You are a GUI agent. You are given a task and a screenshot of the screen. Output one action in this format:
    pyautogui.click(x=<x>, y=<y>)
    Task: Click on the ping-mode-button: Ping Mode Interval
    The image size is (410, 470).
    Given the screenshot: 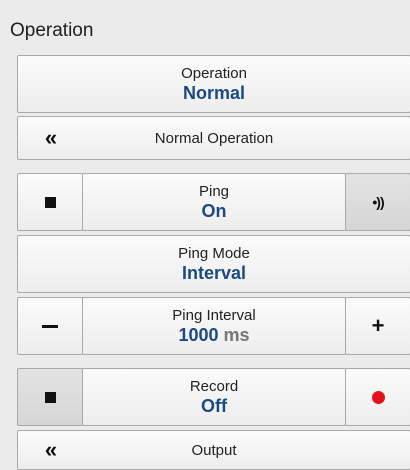 What is the action you would take?
    pyautogui.click(x=213, y=264)
    